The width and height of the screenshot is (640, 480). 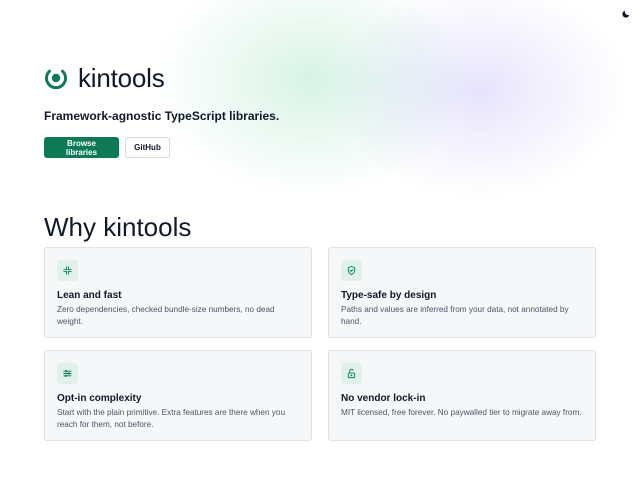 What do you see at coordinates (99, 398) in the screenshot?
I see `feature-title: Opt-in complexity` at bounding box center [99, 398].